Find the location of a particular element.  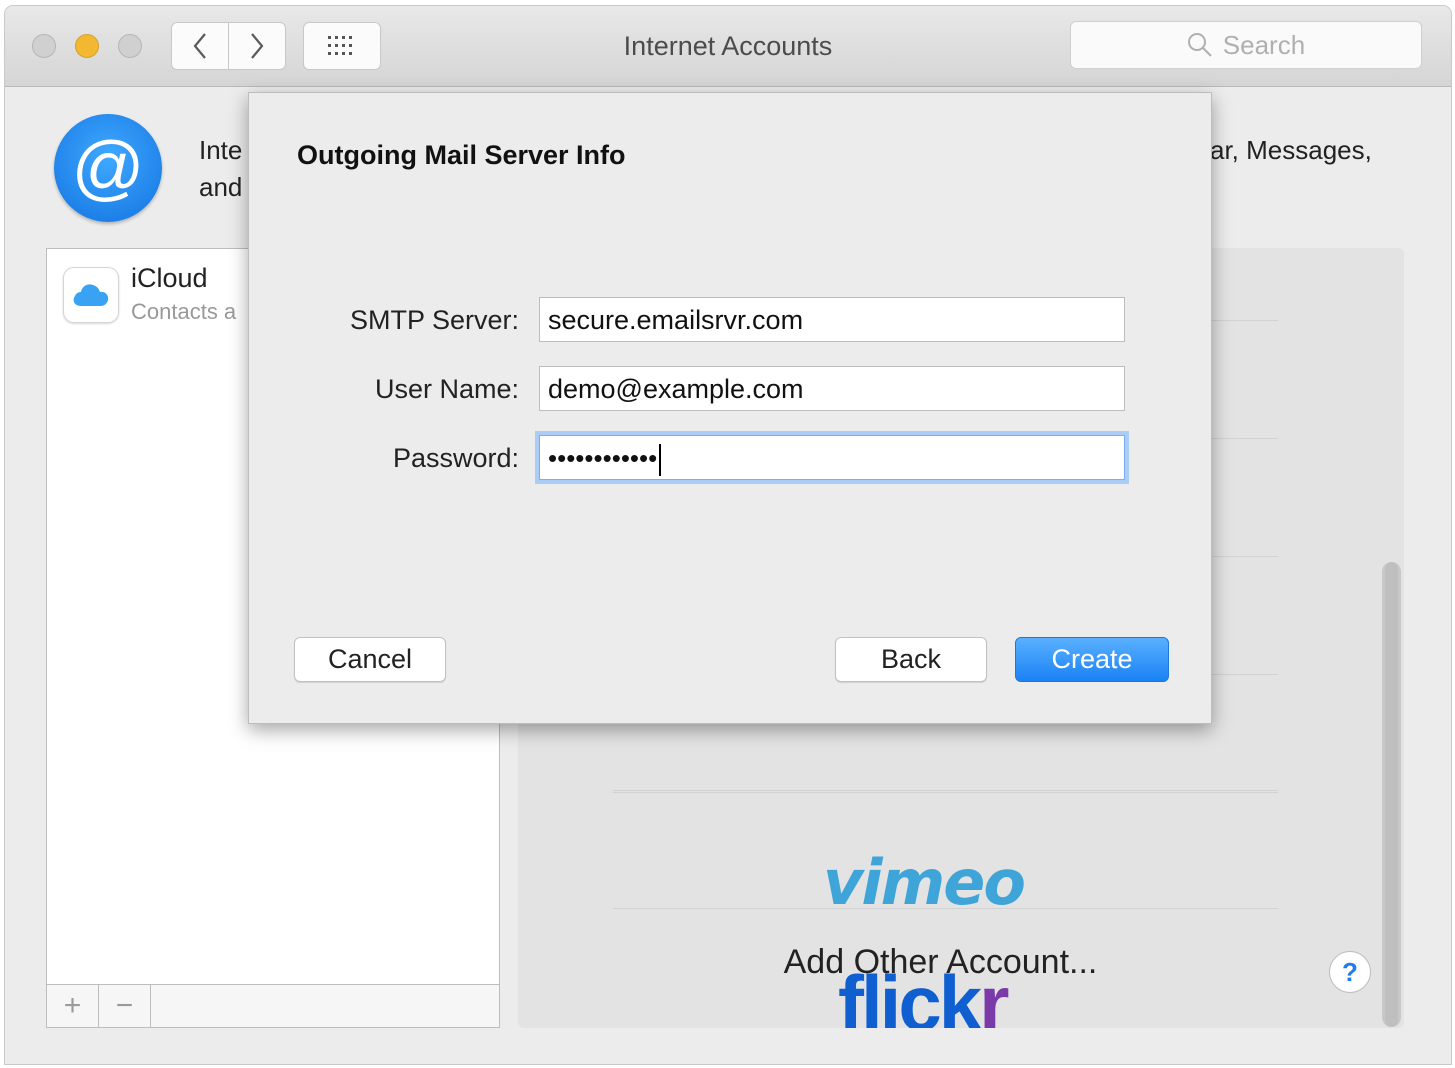

smtp-server-label: SMTP Server: is located at coordinates (434, 320).